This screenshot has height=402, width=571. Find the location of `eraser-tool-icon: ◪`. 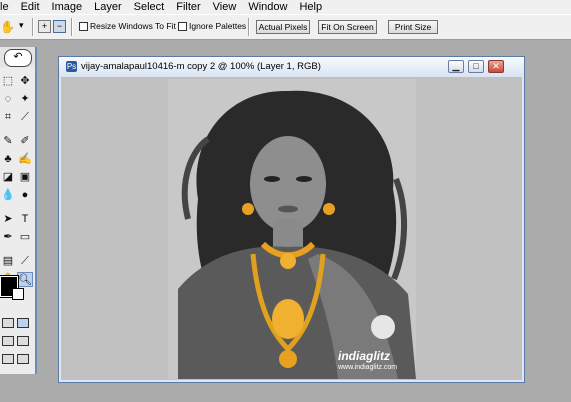

eraser-tool-icon: ◪ is located at coordinates (8, 177).